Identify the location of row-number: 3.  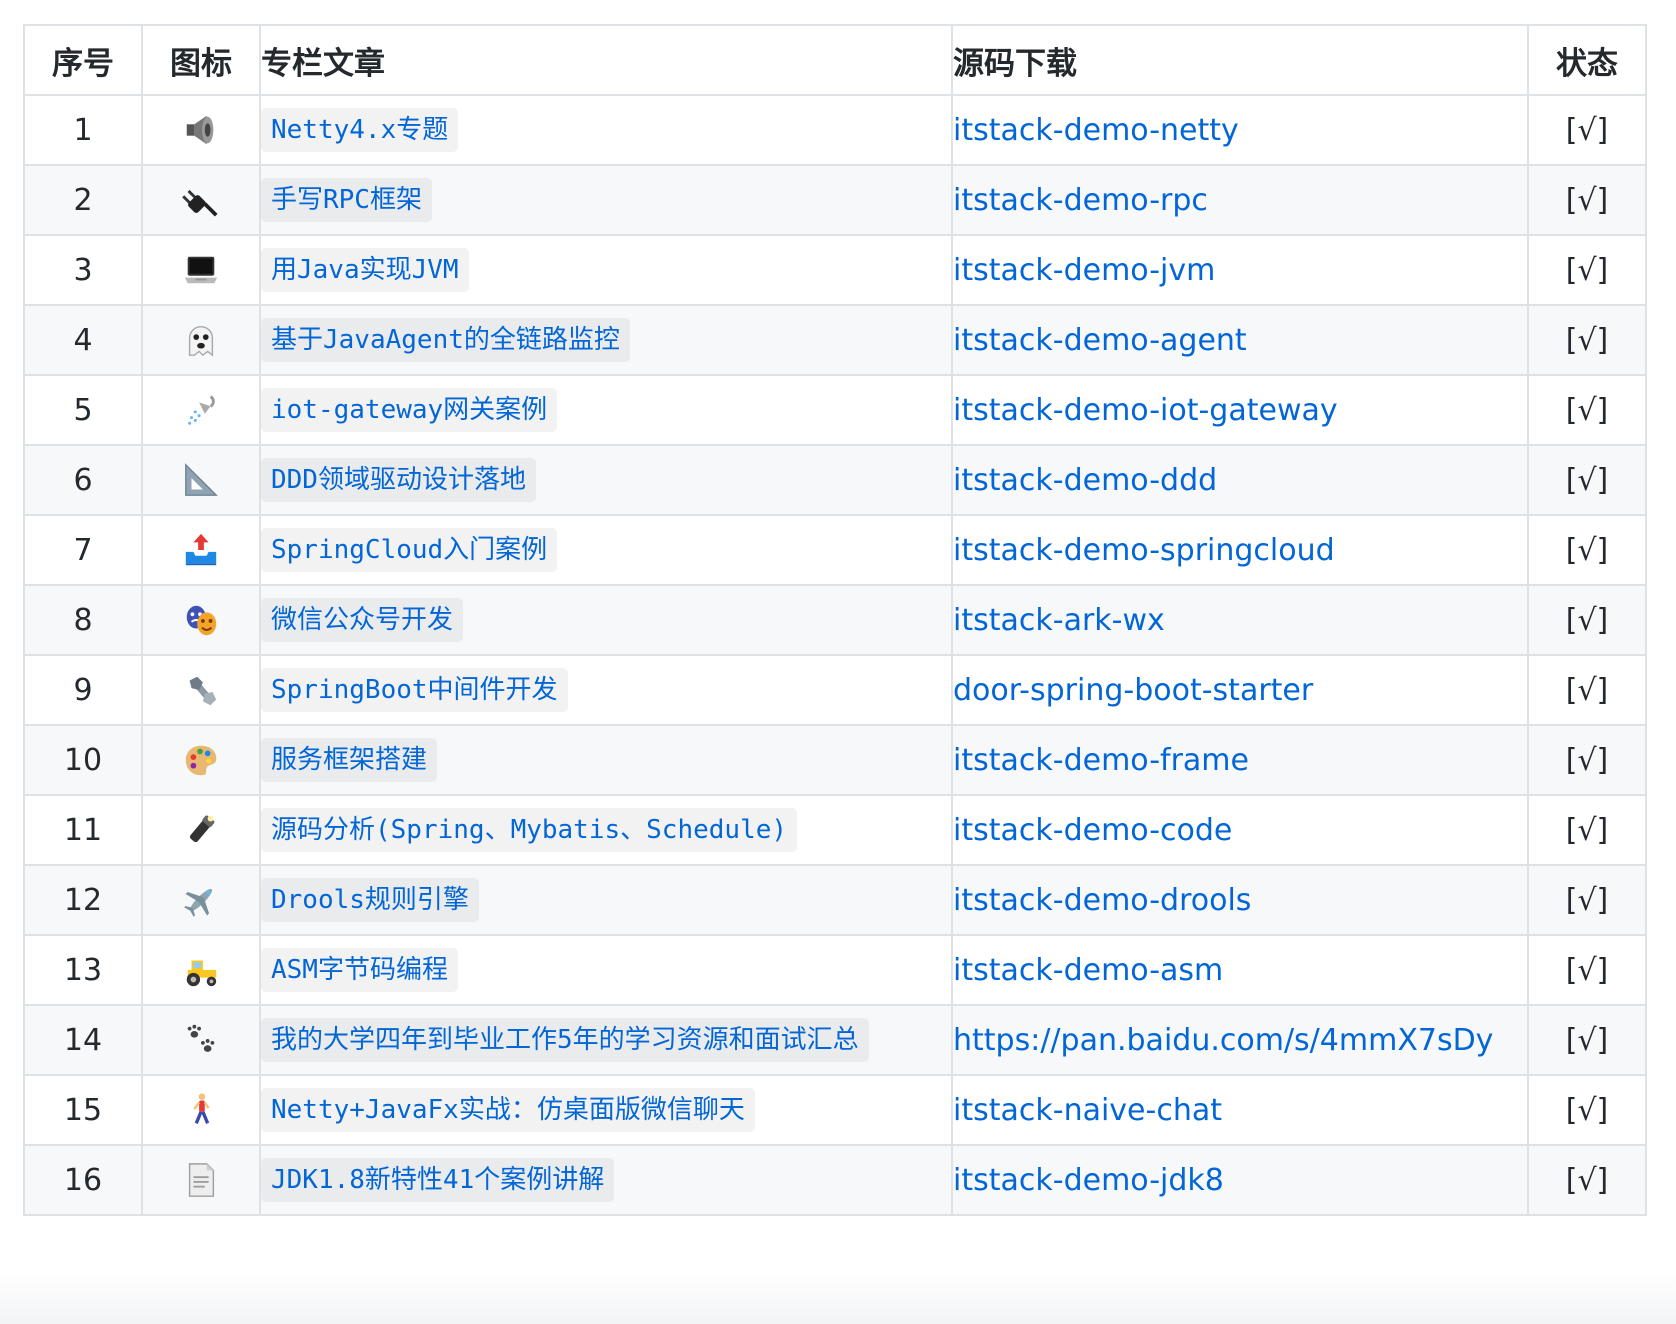
(83, 270).